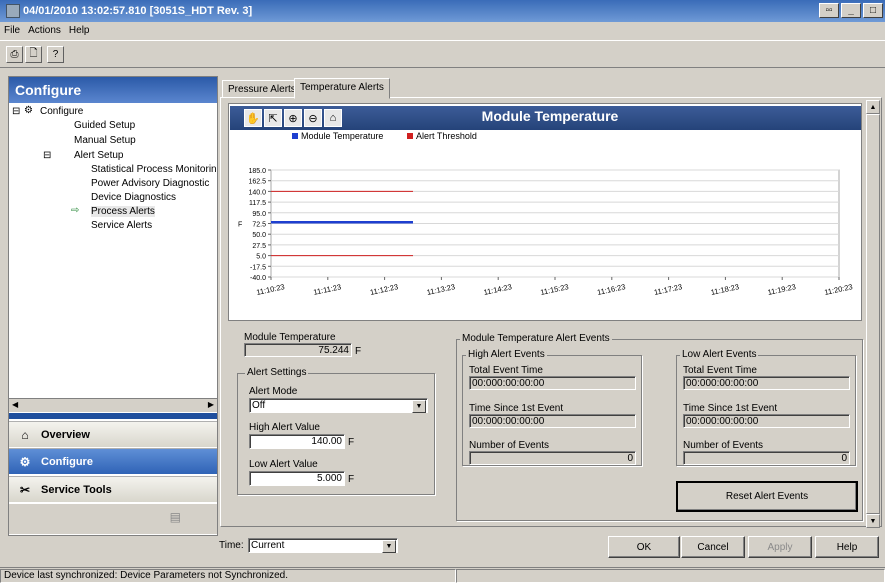 This screenshot has width=885, height=583. Describe the element at coordinates (552, 383) in the screenshot. I see `high-total-value: 00:000:00:00:00` at that location.